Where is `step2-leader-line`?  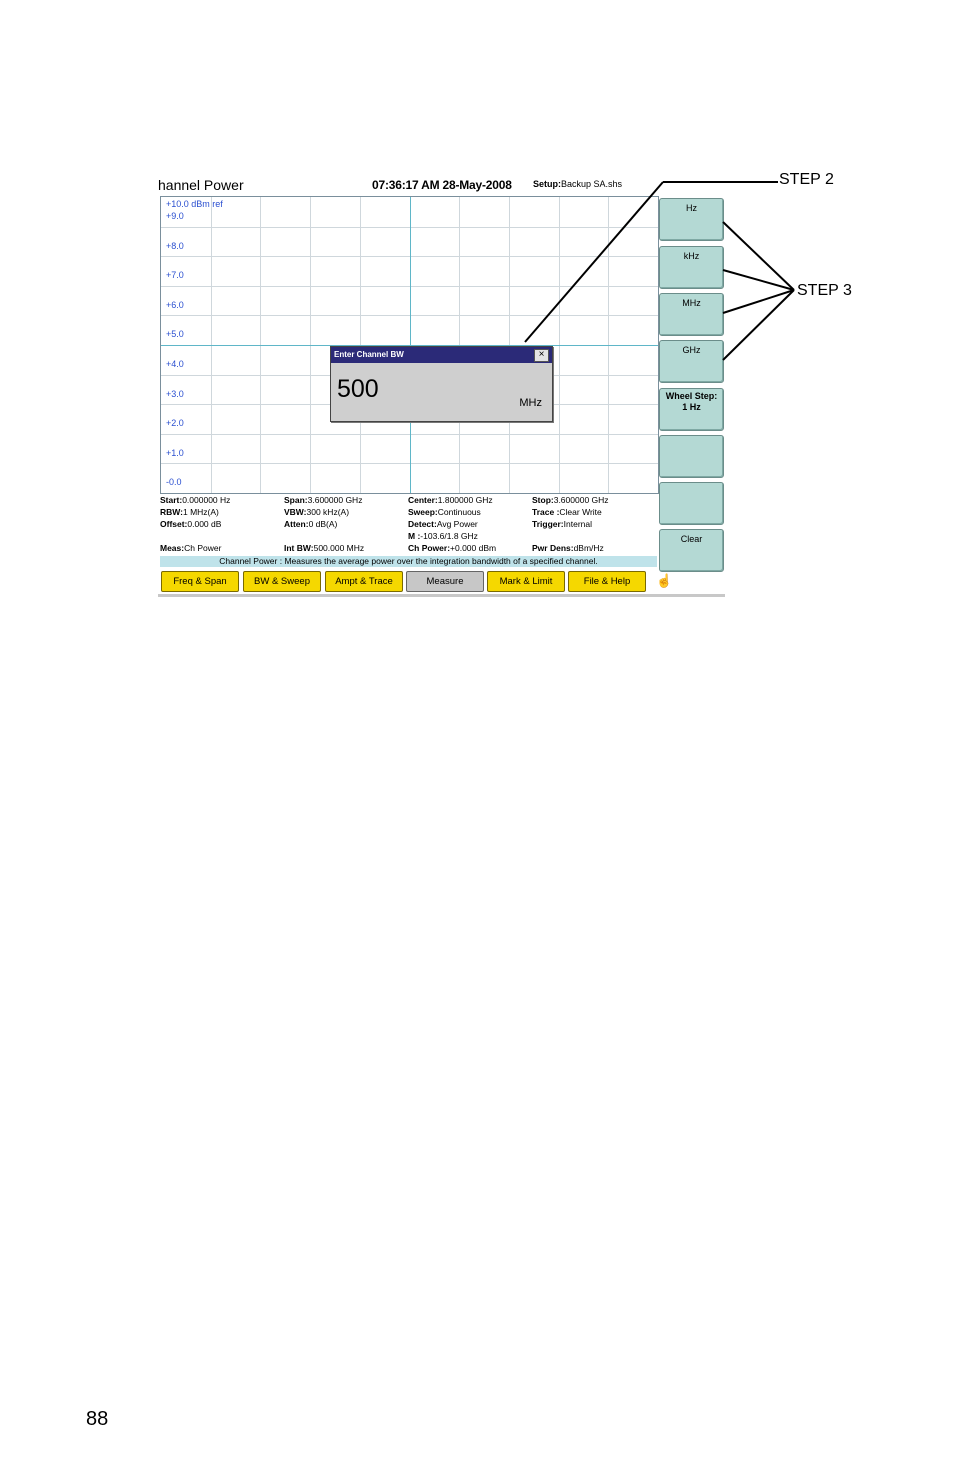
step2-leader-line is located at coordinates (594, 262).